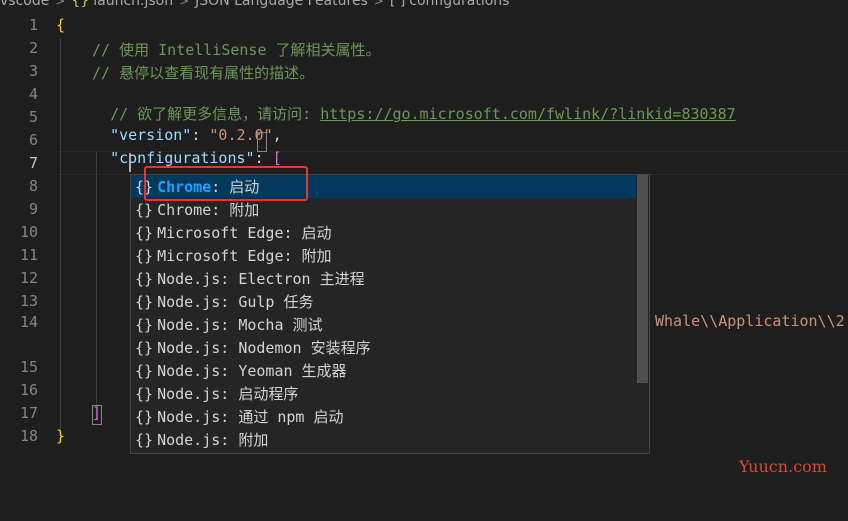 Image resolution: width=848 pixels, height=521 pixels. Describe the element at coordinates (383, 439) in the screenshot. I see `suggest-item: {} Node.js: 附加` at that location.